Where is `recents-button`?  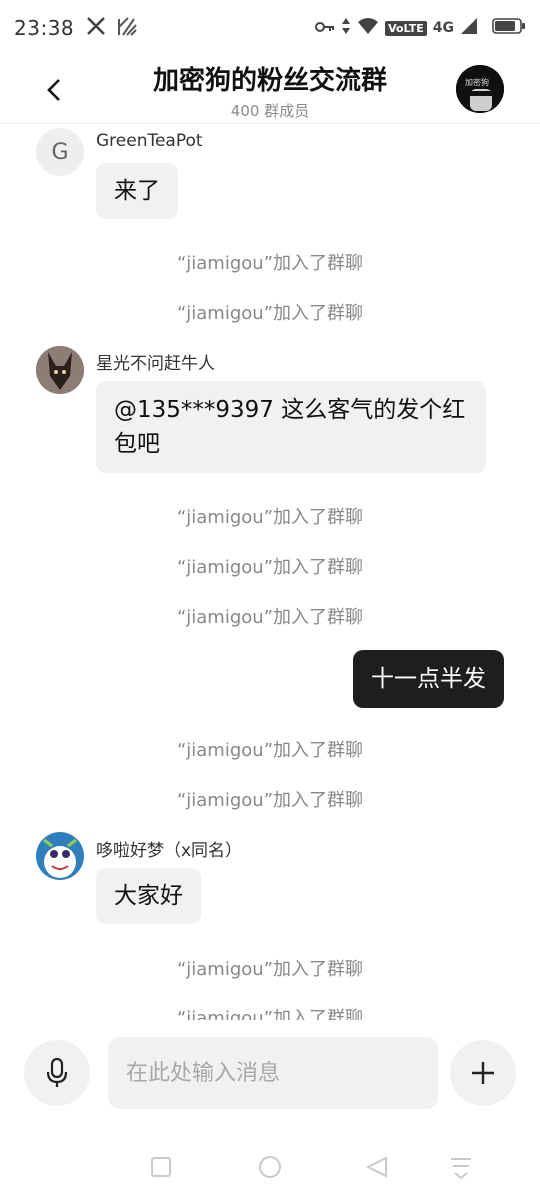 recents-button is located at coordinates (161, 1167).